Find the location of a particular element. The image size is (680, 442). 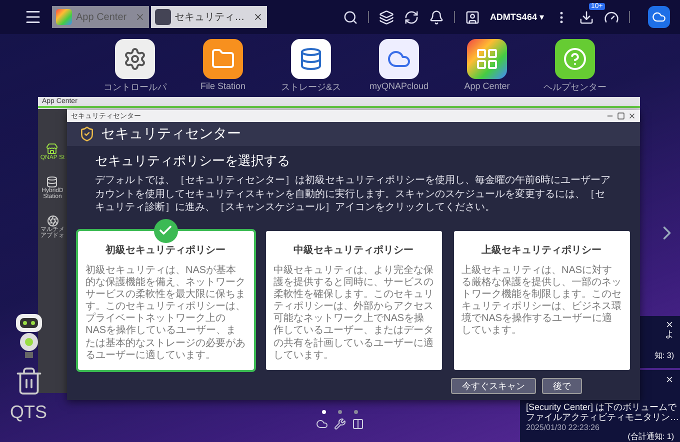

wrench-icon is located at coordinates (340, 424).